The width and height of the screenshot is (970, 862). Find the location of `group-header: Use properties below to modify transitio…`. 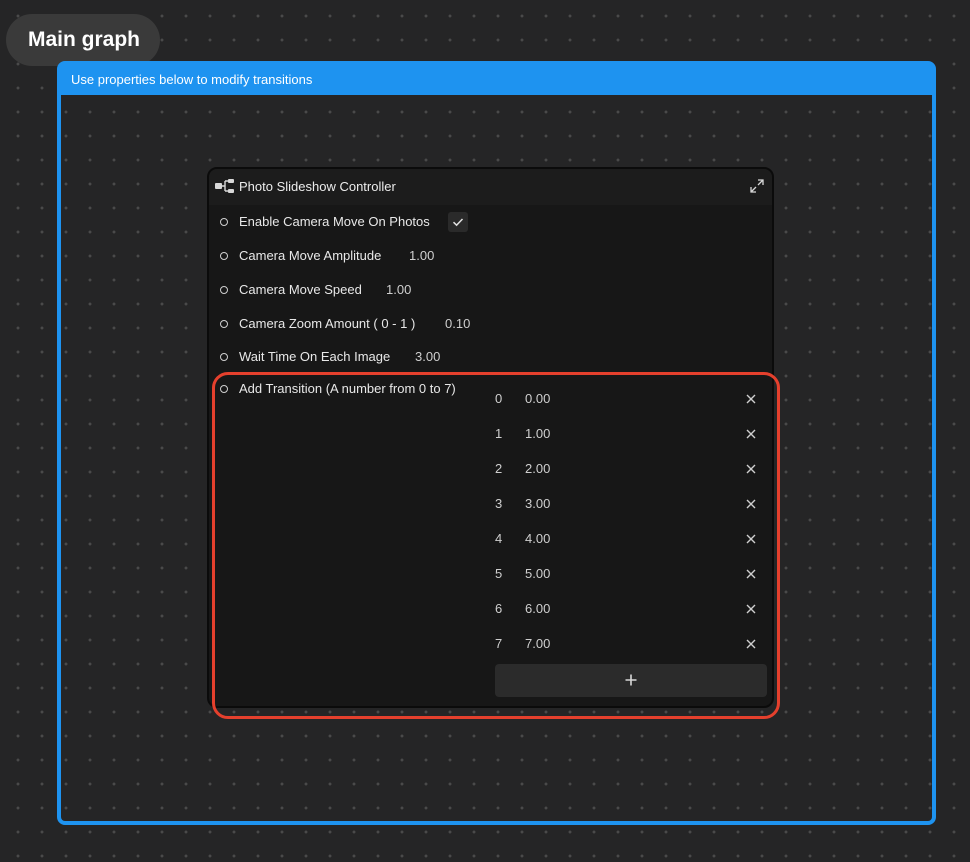

group-header: Use properties below to modify transitio… is located at coordinates (496, 80).